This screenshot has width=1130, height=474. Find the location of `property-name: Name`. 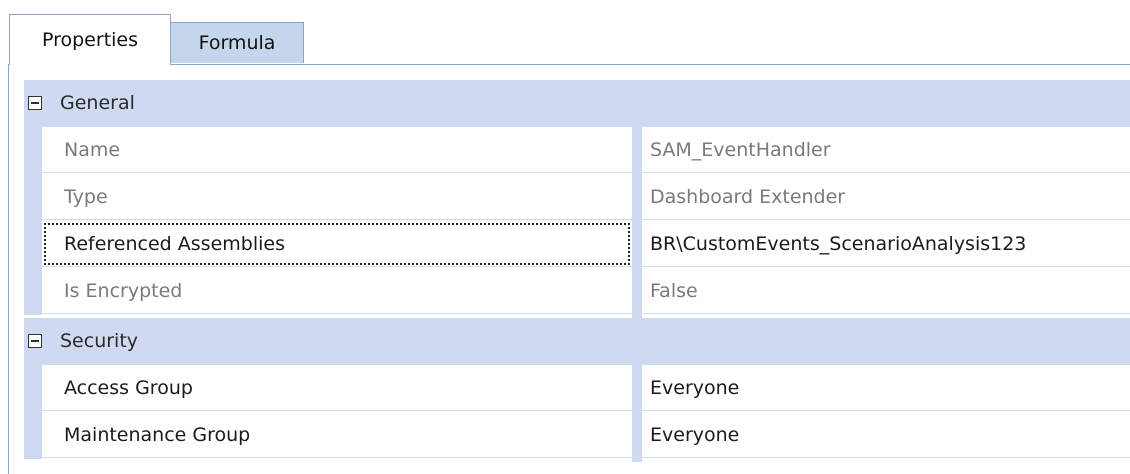

property-name: Name is located at coordinates (337, 150).